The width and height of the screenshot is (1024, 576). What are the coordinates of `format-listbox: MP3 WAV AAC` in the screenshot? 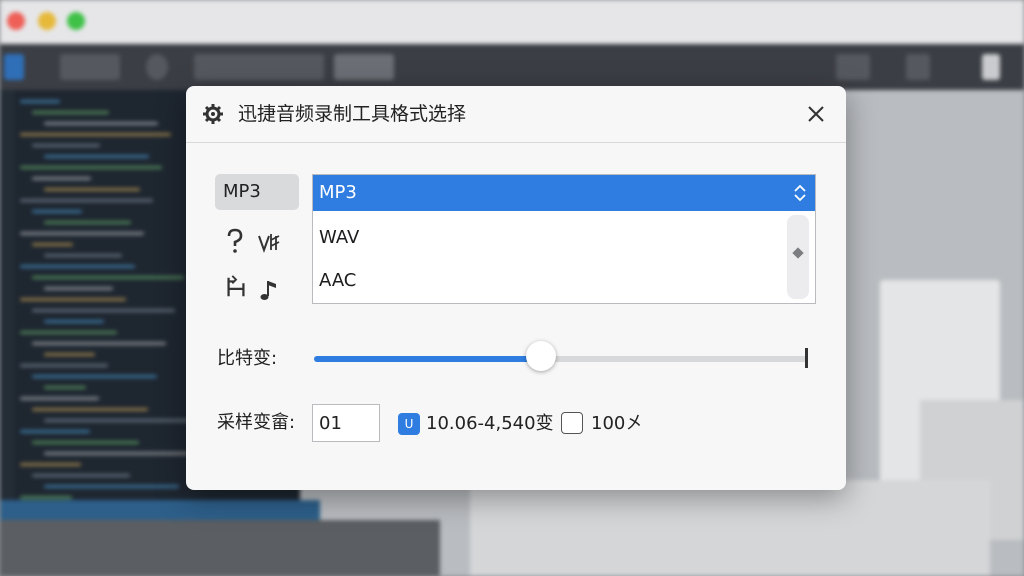 It's located at (564, 239).